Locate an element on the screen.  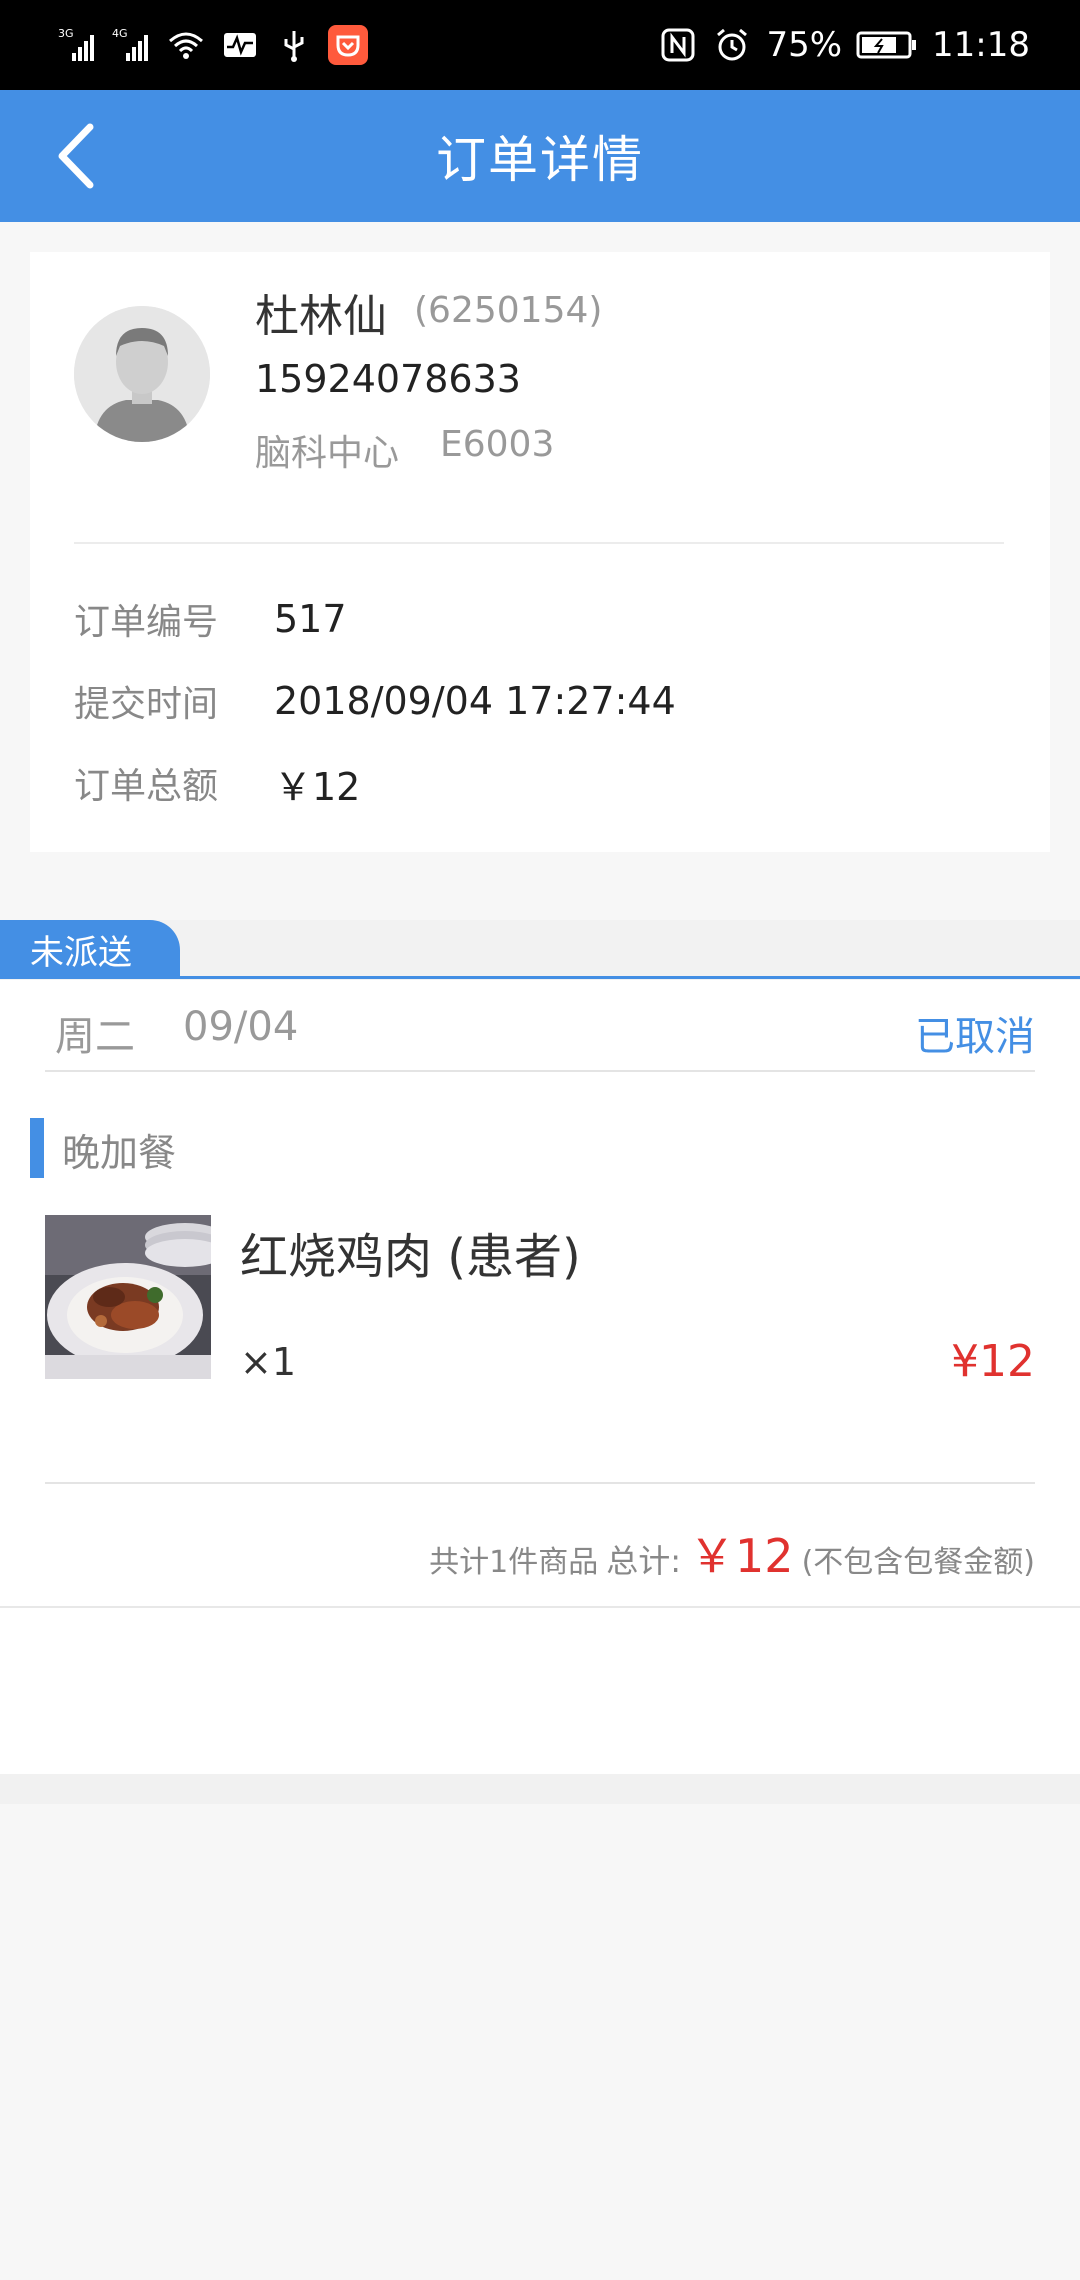
summary-count: 共计1件商品 is located at coordinates (514, 1562).